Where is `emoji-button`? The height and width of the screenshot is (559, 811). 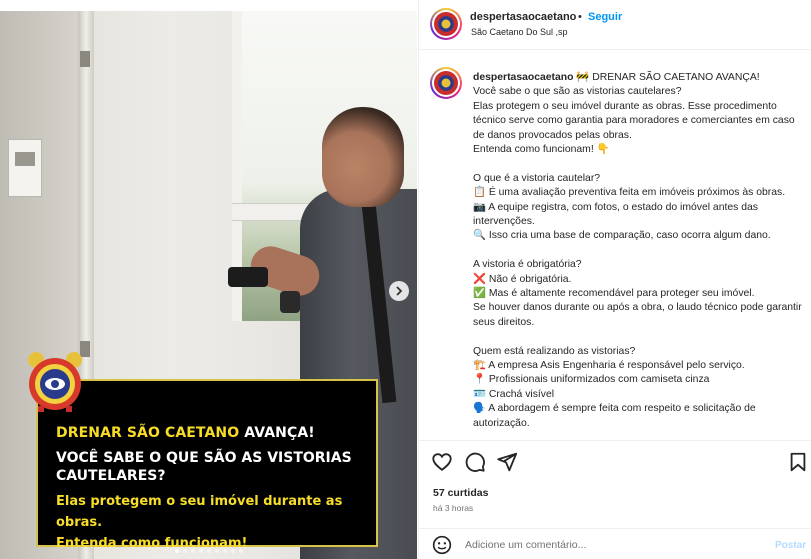
emoji-button is located at coordinates (442, 545).